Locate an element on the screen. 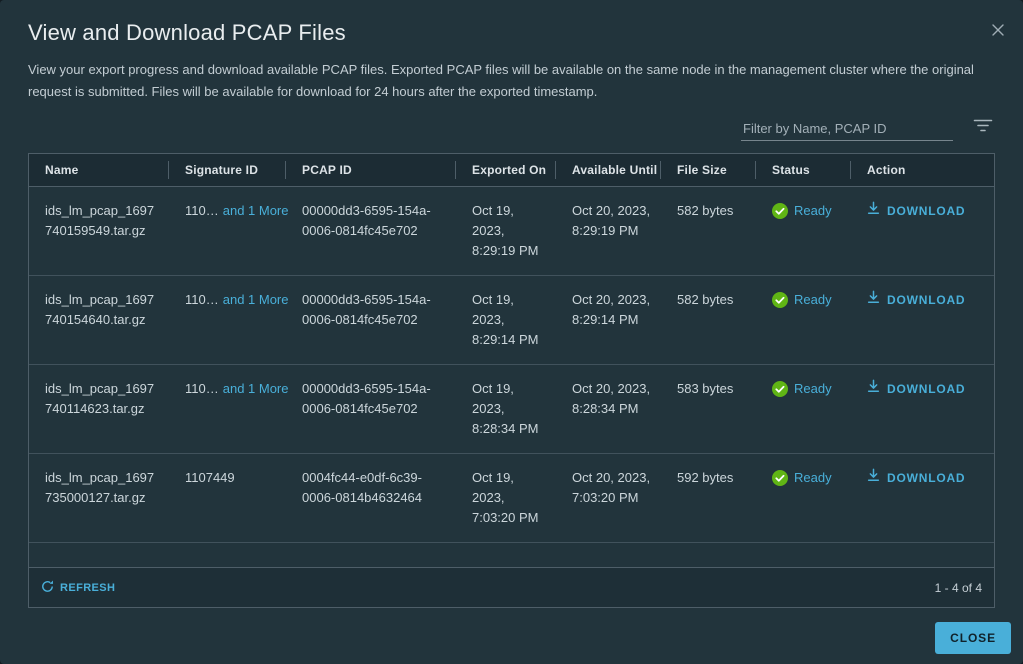  refresh-button: REFRESH is located at coordinates (78, 588).